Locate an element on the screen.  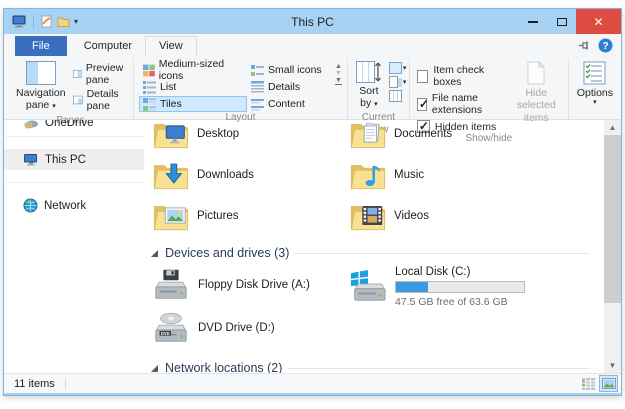
local-disk-icon is located at coordinates (368, 285).